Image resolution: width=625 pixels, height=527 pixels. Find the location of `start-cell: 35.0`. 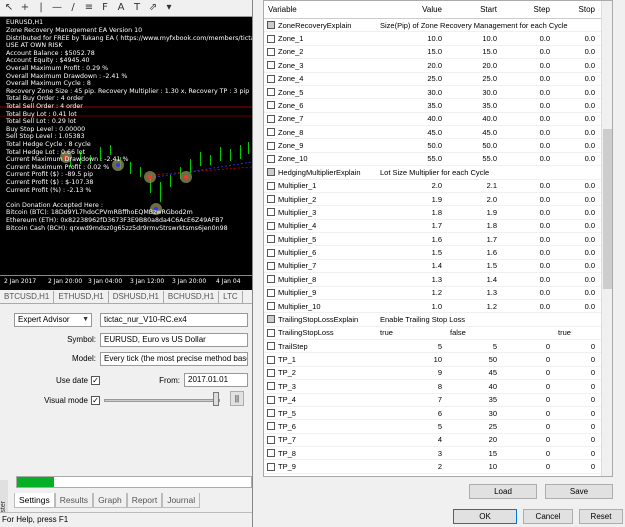

start-cell: 35.0 is located at coordinates (473, 105).